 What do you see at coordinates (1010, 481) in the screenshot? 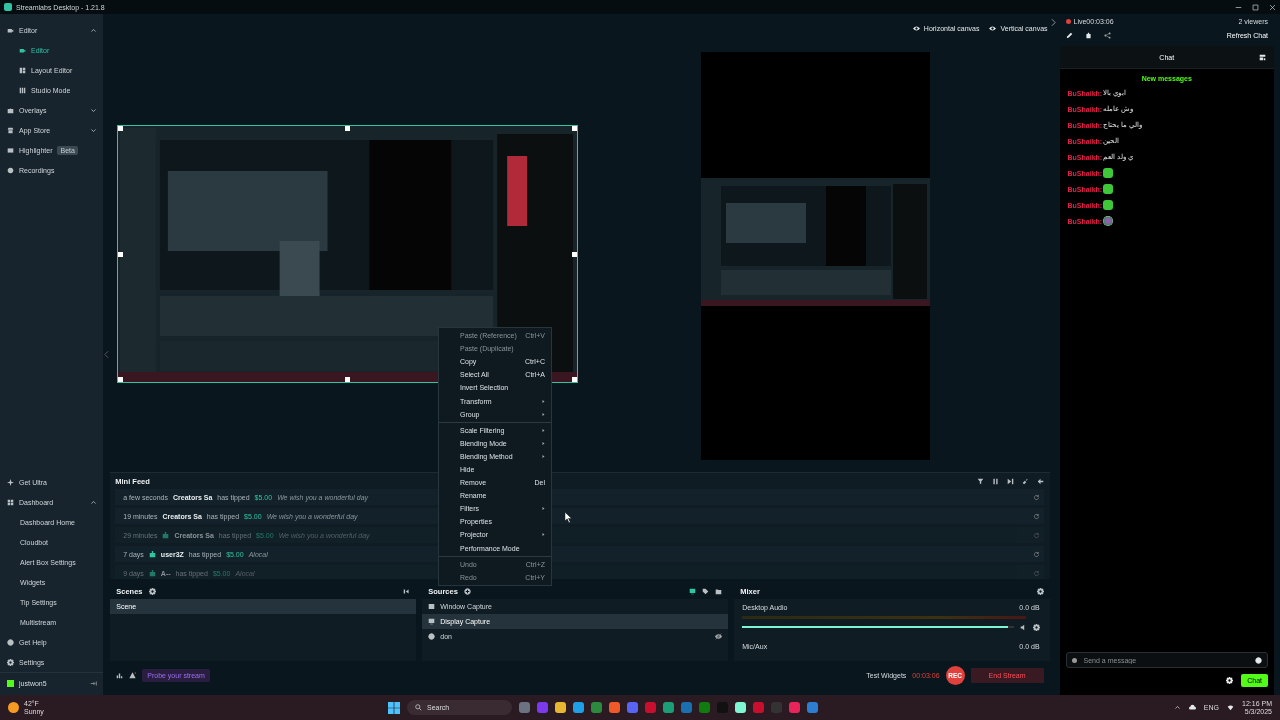
I see `skip-icon` at bounding box center [1010, 481].